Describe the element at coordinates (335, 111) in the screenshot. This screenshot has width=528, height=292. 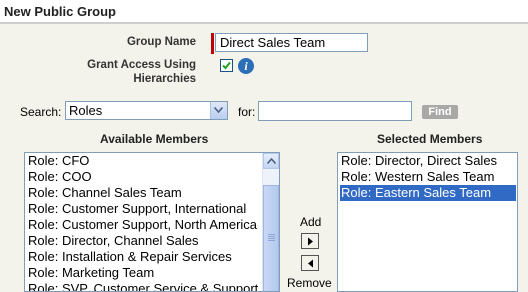
I see `search-text-input` at that location.